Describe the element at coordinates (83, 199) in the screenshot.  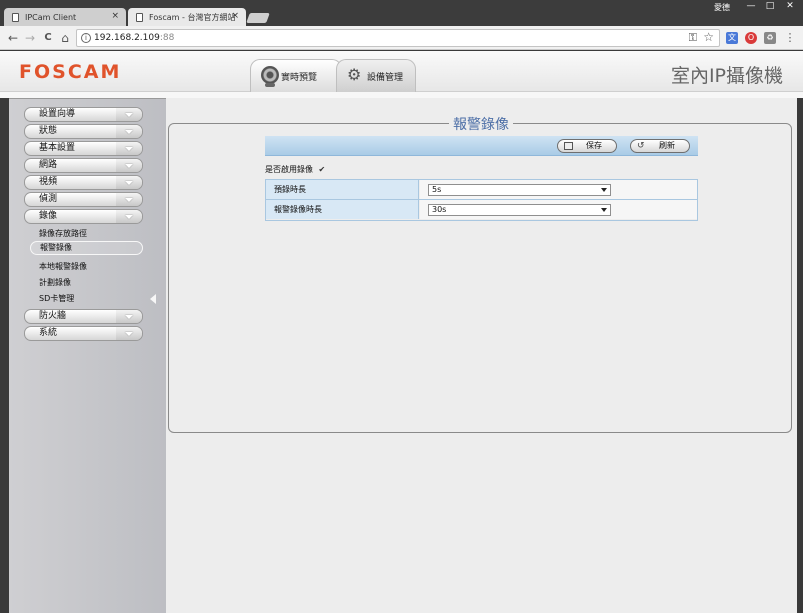
I see `menu-detection: 偵測` at that location.